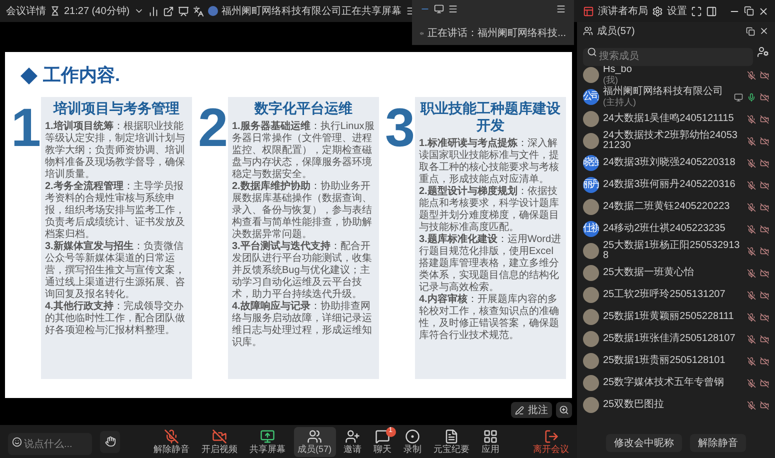  Describe the element at coordinates (302, 270) in the screenshot. I see `section-paragraph: 3.平台测试与迭代支持：配合开发团队进行平台功能测试，收集并反馈系统Bug与优化建议；主动学习自动化运维及云平台技术，助力平台持续迭代升级。` at that location.